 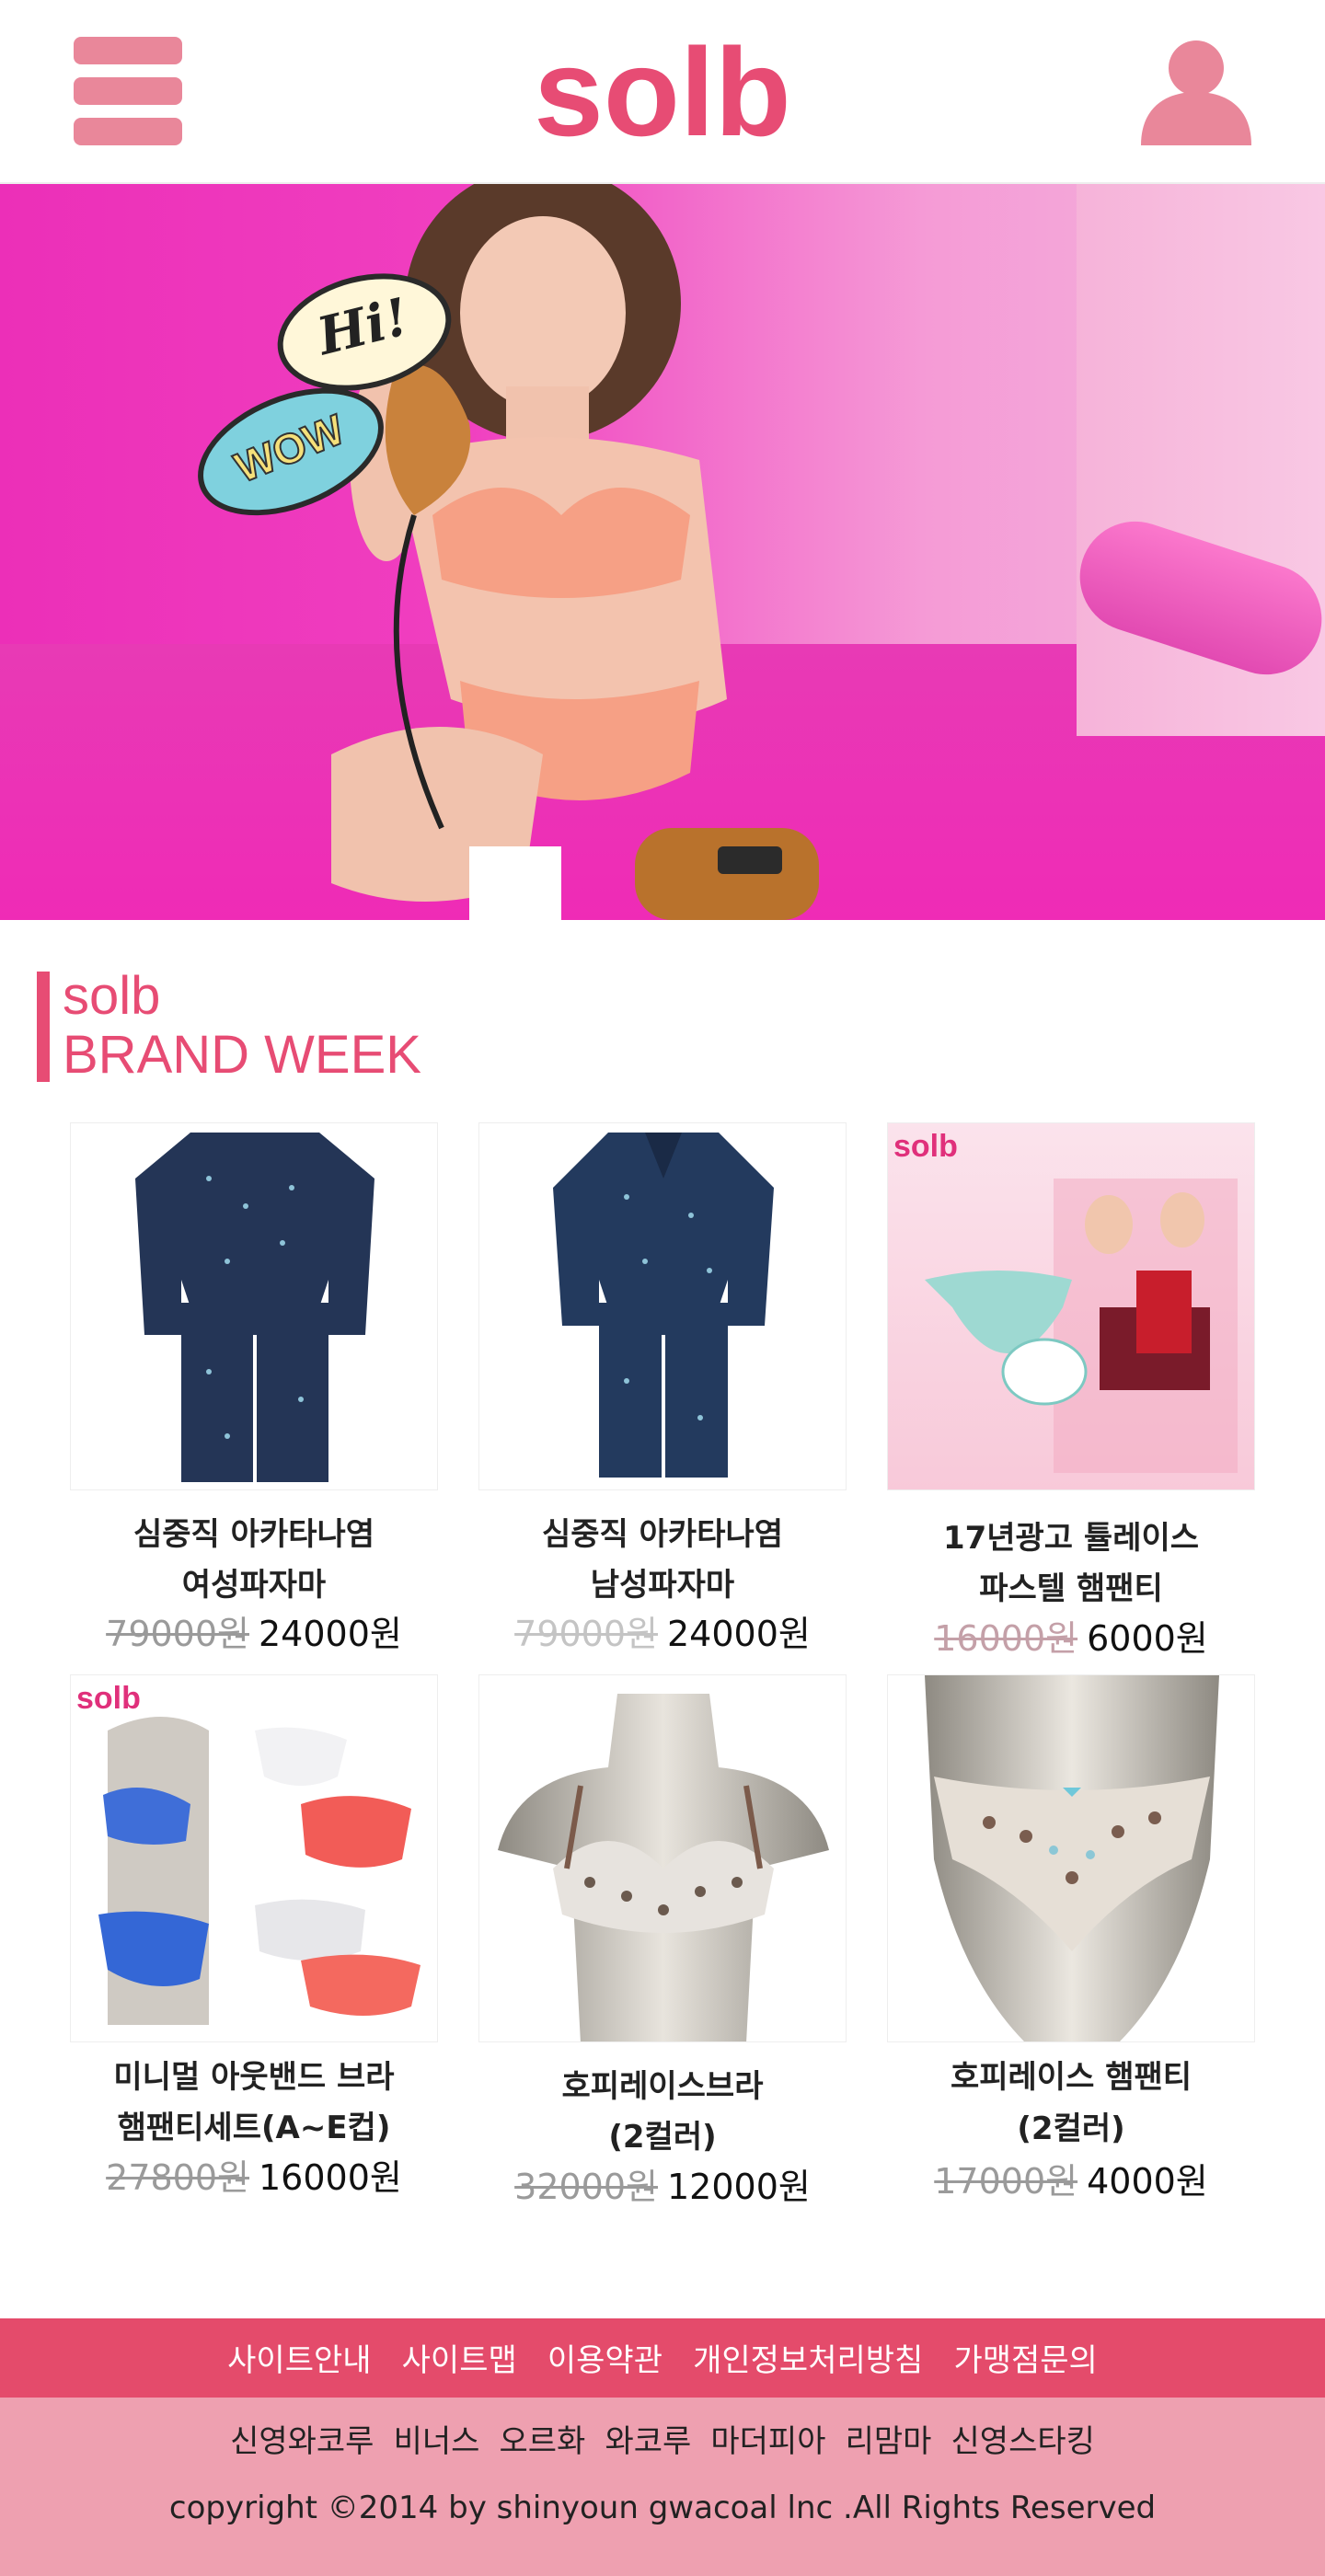 I want to click on price-row: 32000원 12000원, so click(x=662, y=2183).